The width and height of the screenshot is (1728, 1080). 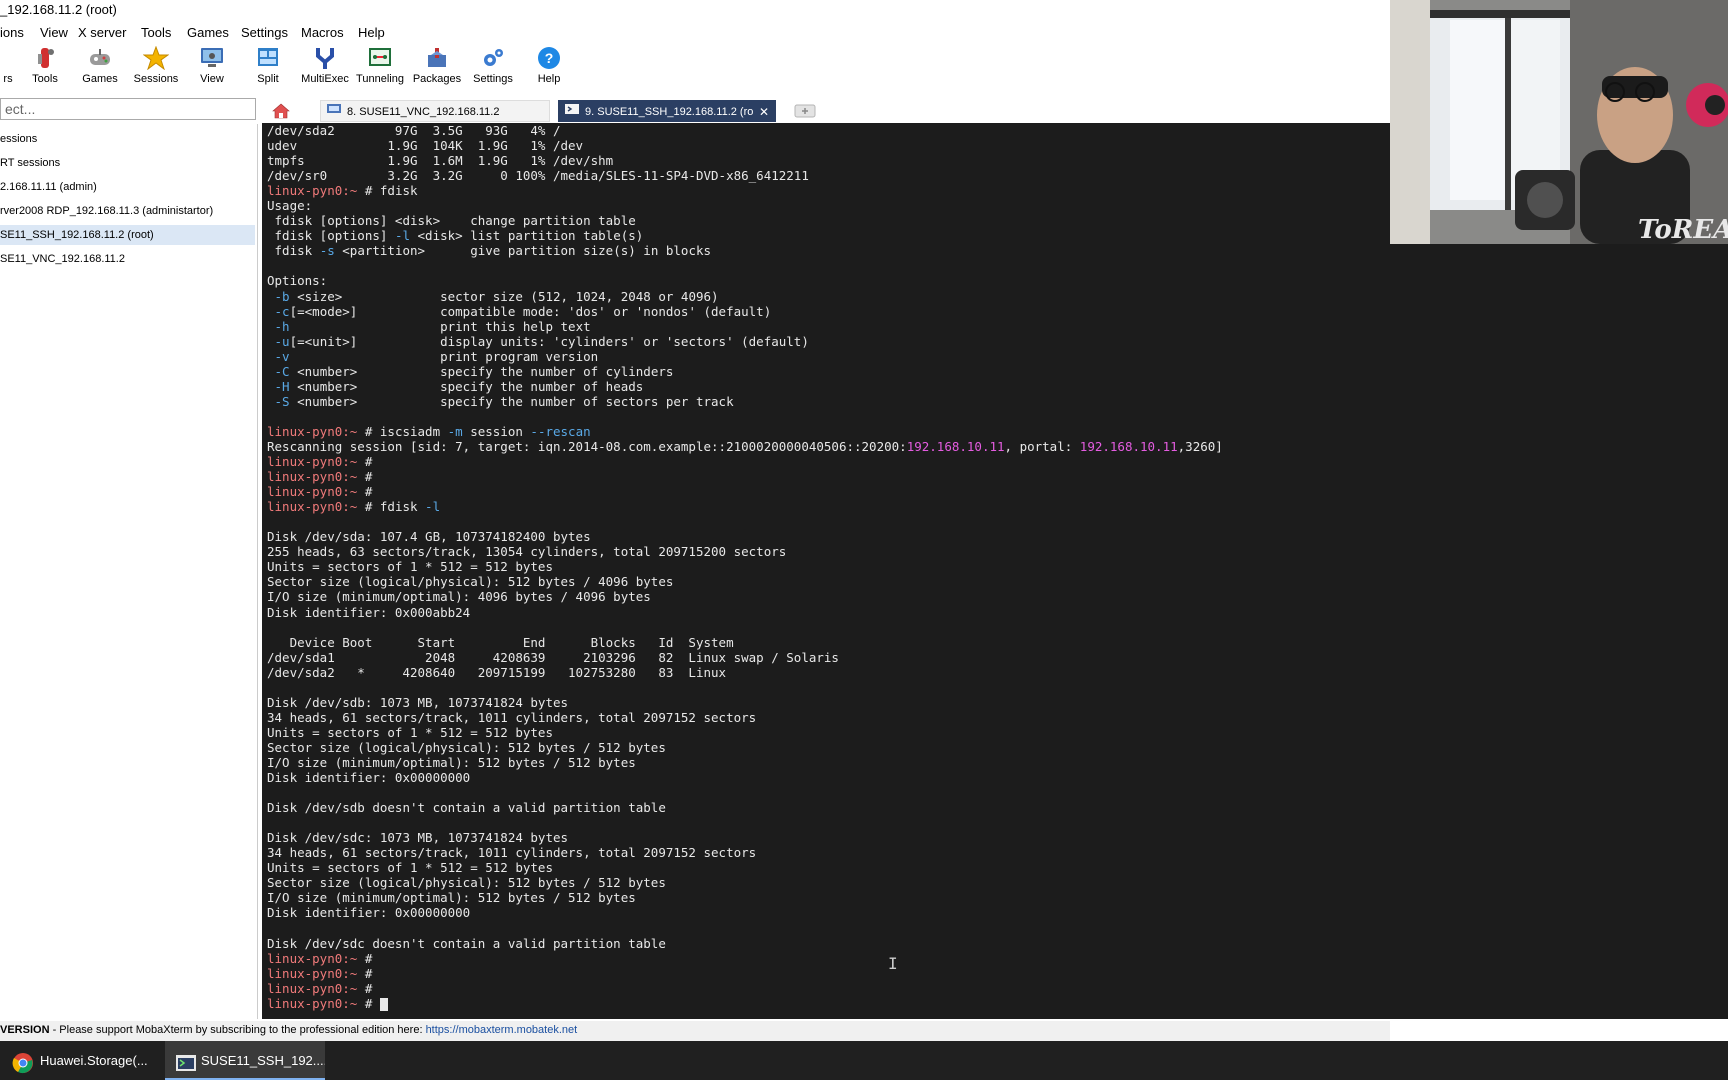 What do you see at coordinates (997, 280) in the screenshot?
I see `terminal-line: Options:` at bounding box center [997, 280].